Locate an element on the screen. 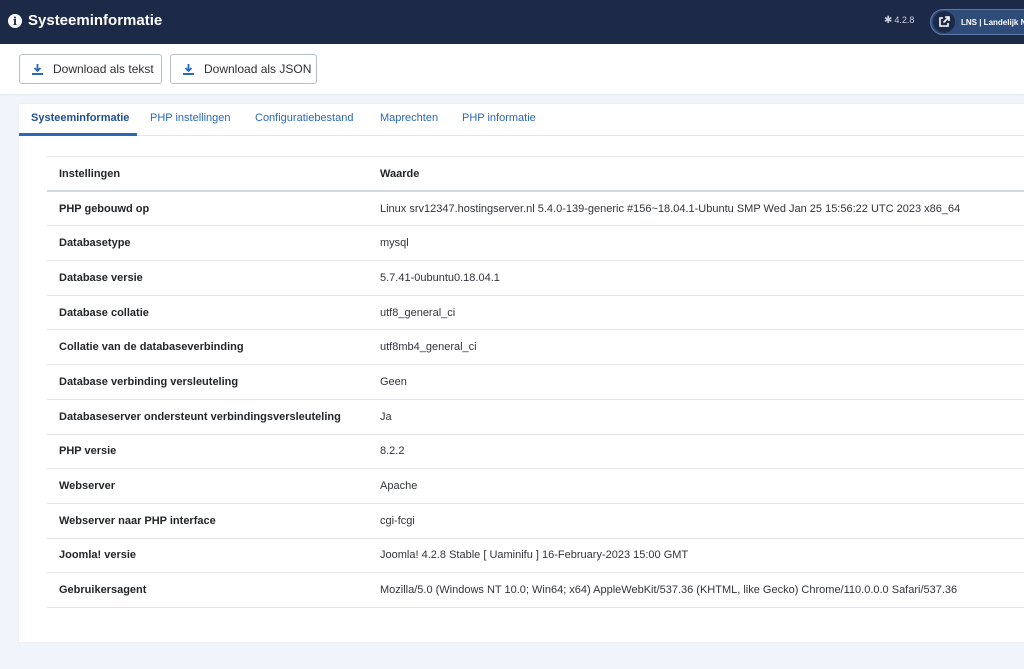 The width and height of the screenshot is (1024, 669). setting-value: Apache is located at coordinates (702, 486).